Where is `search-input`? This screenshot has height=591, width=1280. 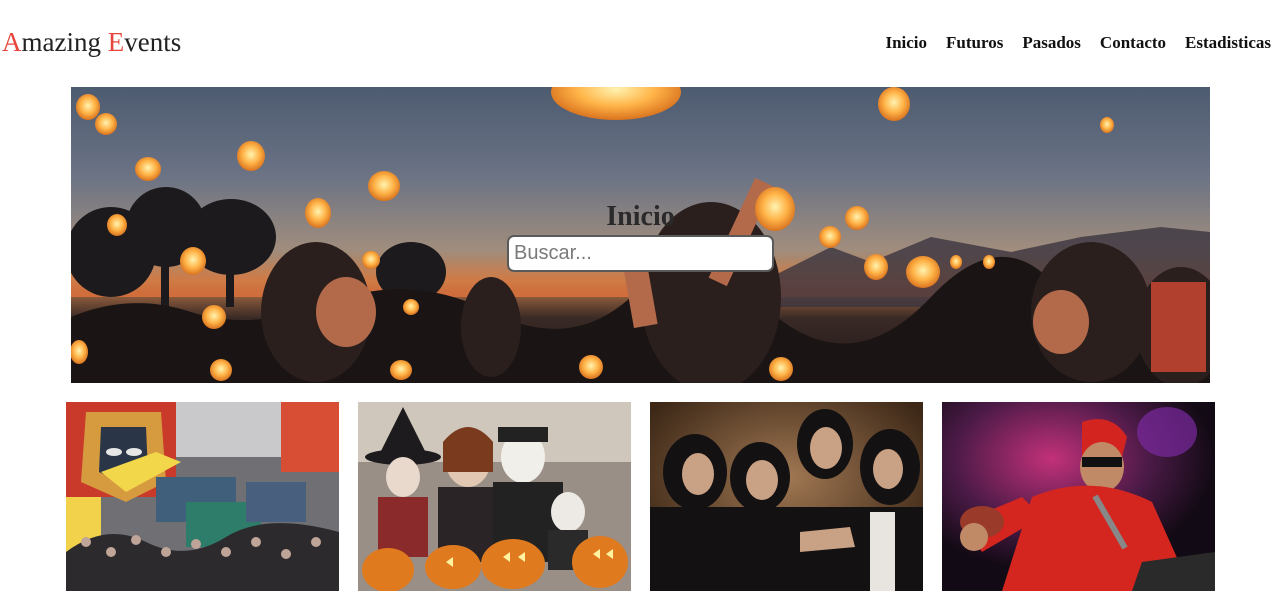
search-input is located at coordinates (640, 253).